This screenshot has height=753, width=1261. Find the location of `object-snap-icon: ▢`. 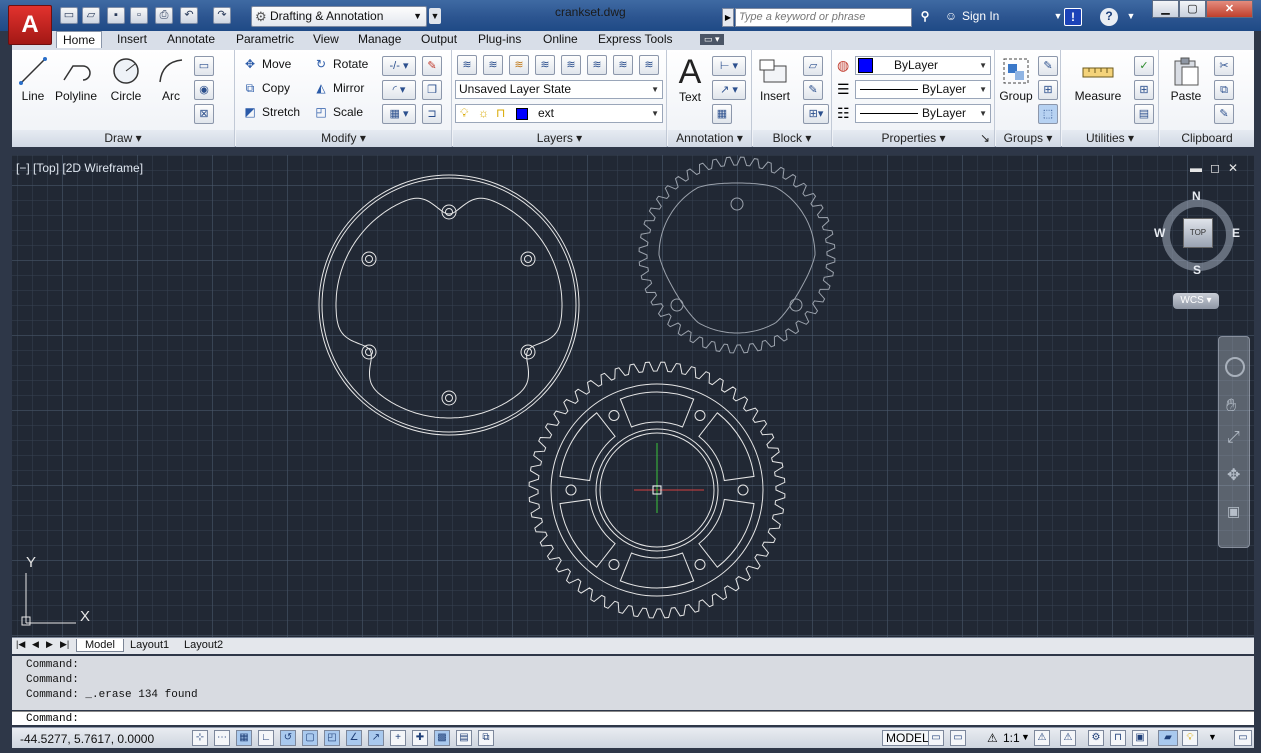

object-snap-icon: ▢ is located at coordinates (310, 738).